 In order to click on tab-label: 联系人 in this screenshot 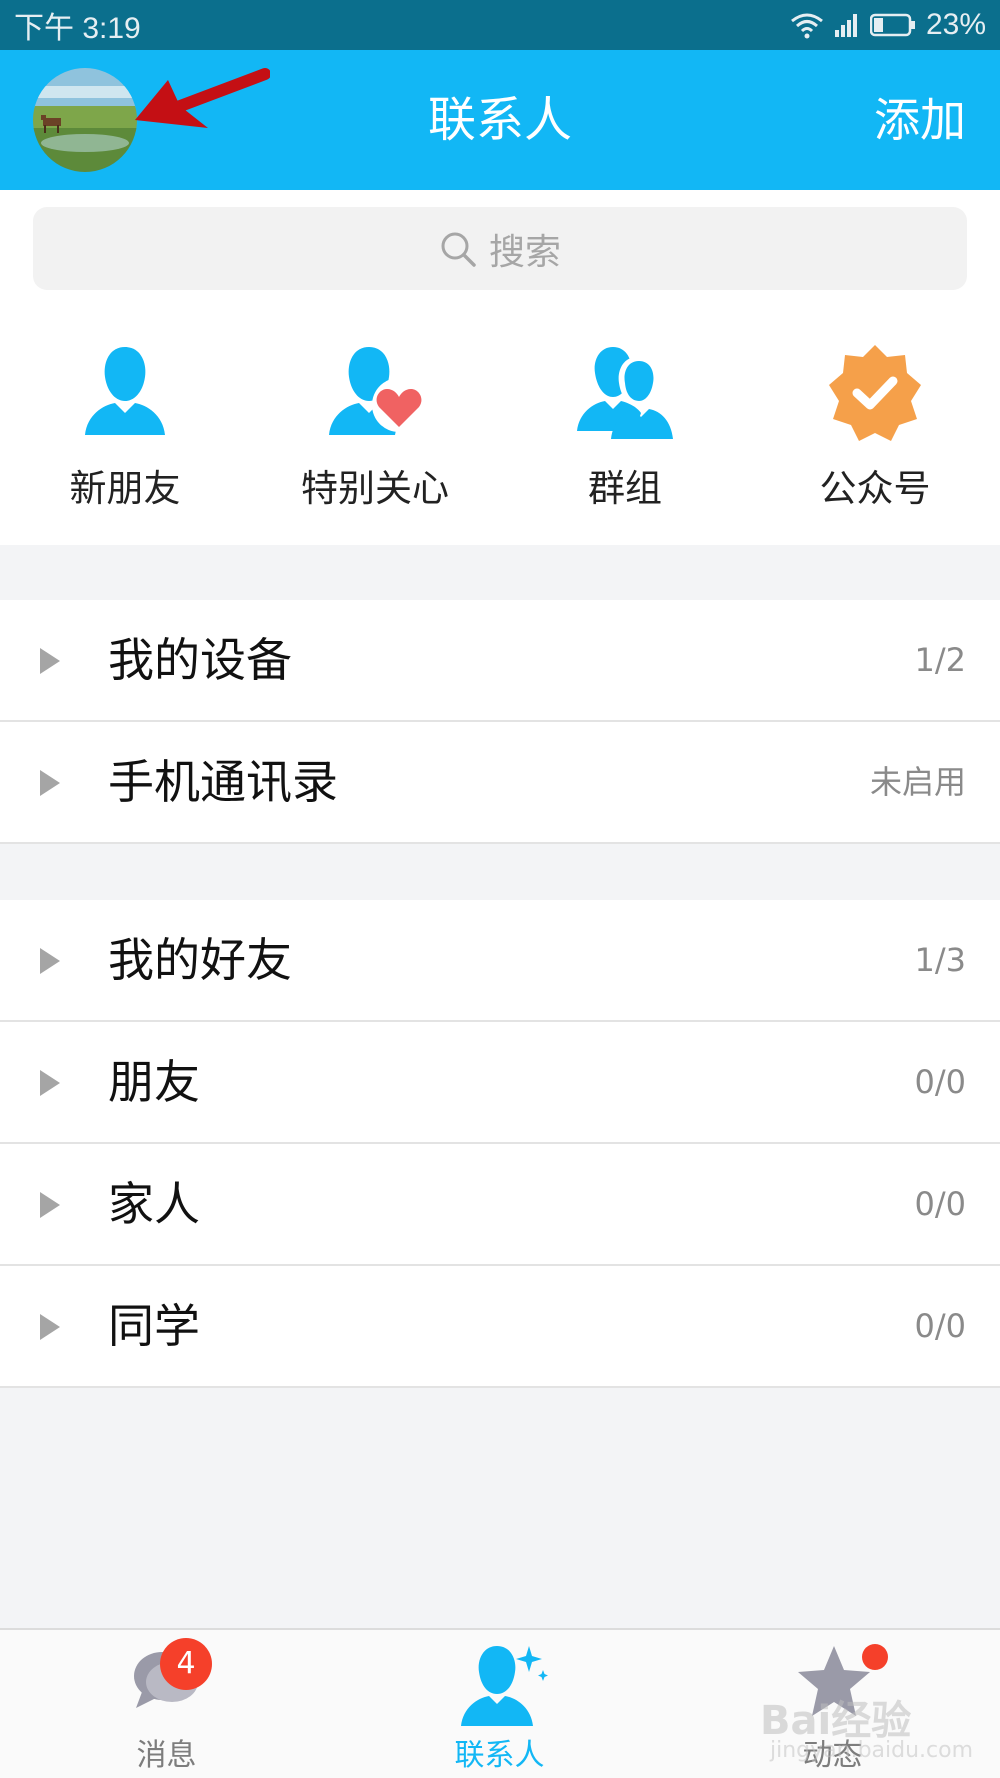, I will do `click(499, 1755)`.